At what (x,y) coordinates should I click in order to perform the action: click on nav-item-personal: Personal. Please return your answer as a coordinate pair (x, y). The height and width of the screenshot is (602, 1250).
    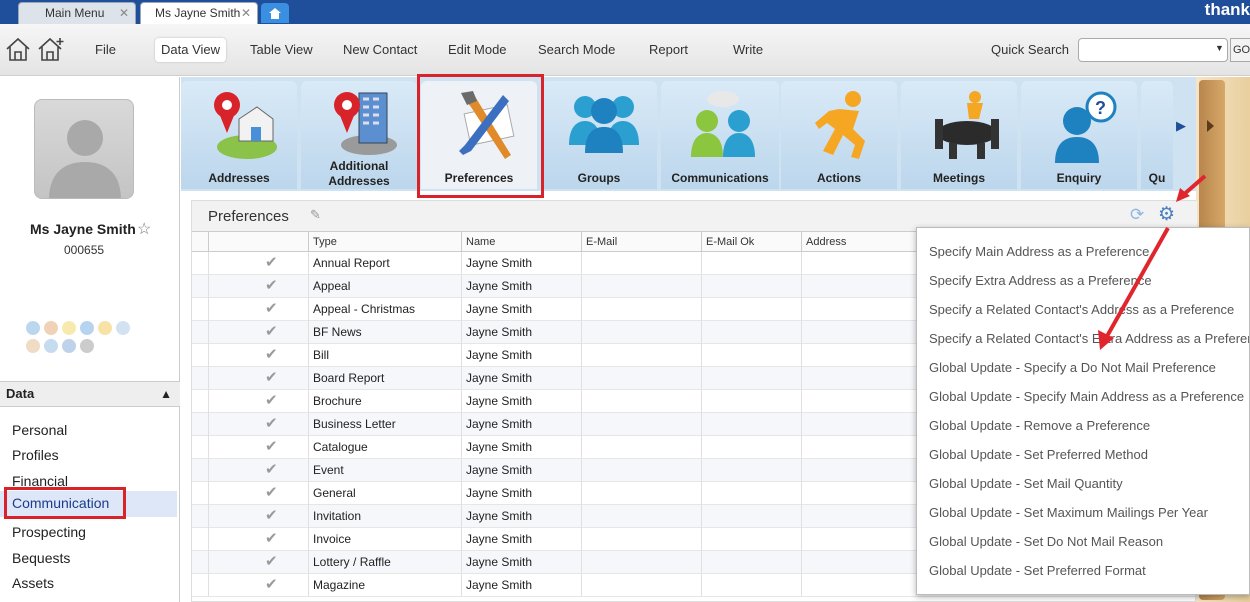
    Looking at the image, I should click on (39, 430).